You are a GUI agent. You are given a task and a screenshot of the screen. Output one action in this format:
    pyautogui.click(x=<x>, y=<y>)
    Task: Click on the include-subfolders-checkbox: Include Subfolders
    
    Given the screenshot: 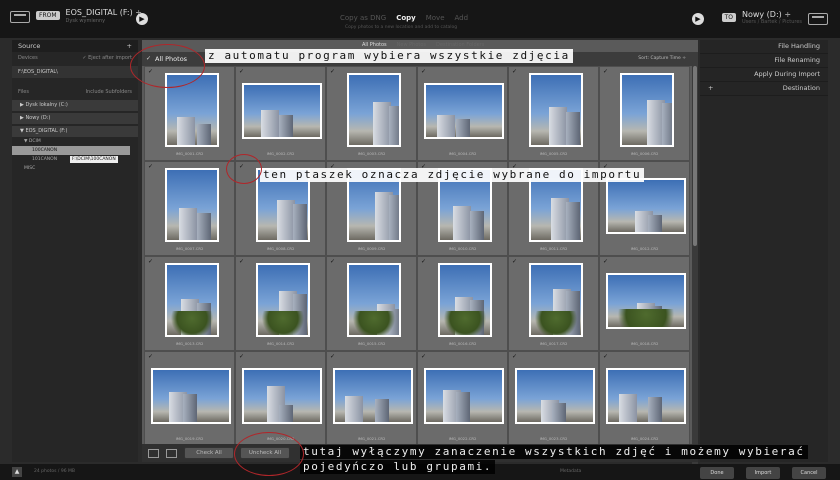 What is the action you would take?
    pyautogui.click(x=109, y=92)
    